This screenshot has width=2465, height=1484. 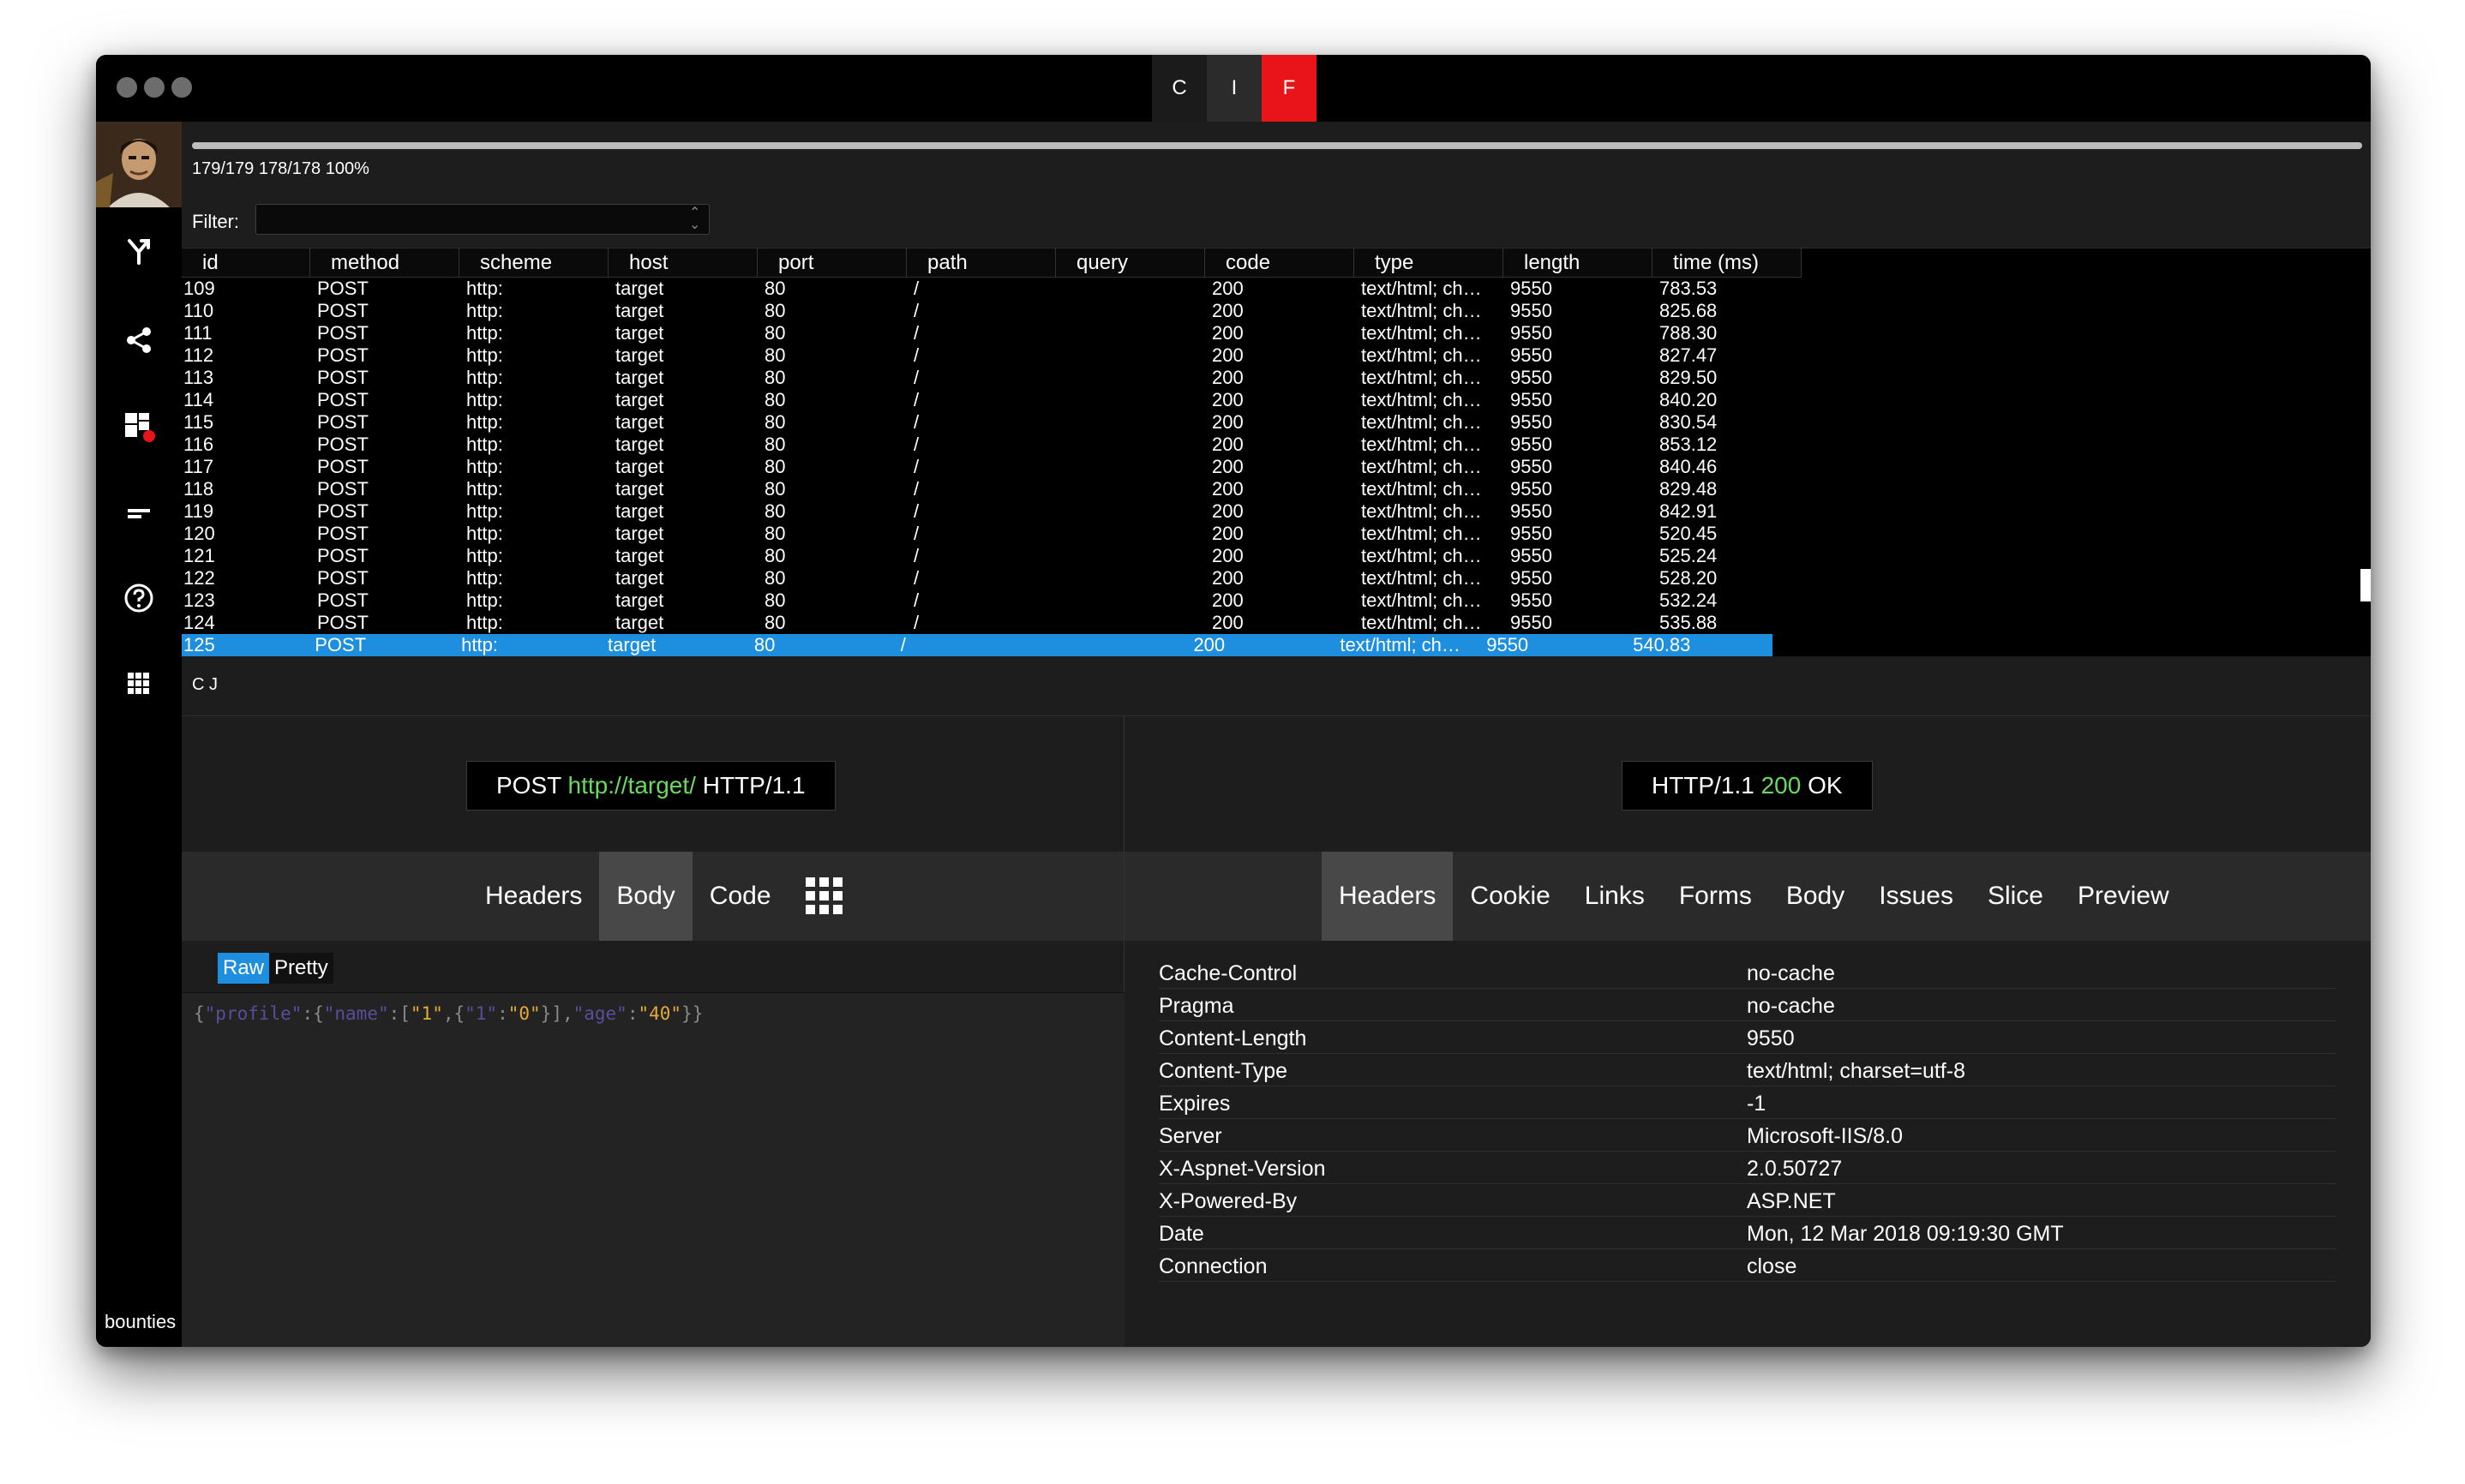 I want to click on column-header: type, so click(x=1428, y=263).